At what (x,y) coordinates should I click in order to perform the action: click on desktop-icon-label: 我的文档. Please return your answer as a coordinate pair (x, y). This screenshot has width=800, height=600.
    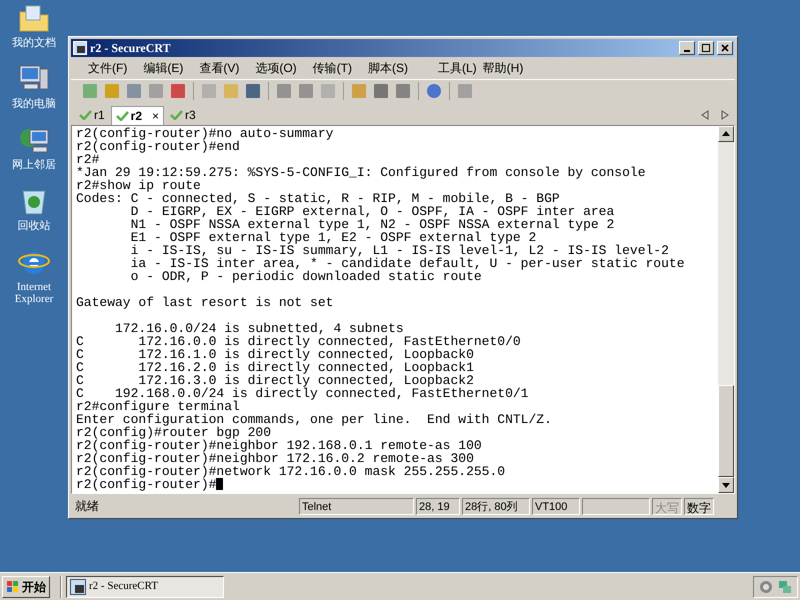
    Looking at the image, I should click on (34, 43).